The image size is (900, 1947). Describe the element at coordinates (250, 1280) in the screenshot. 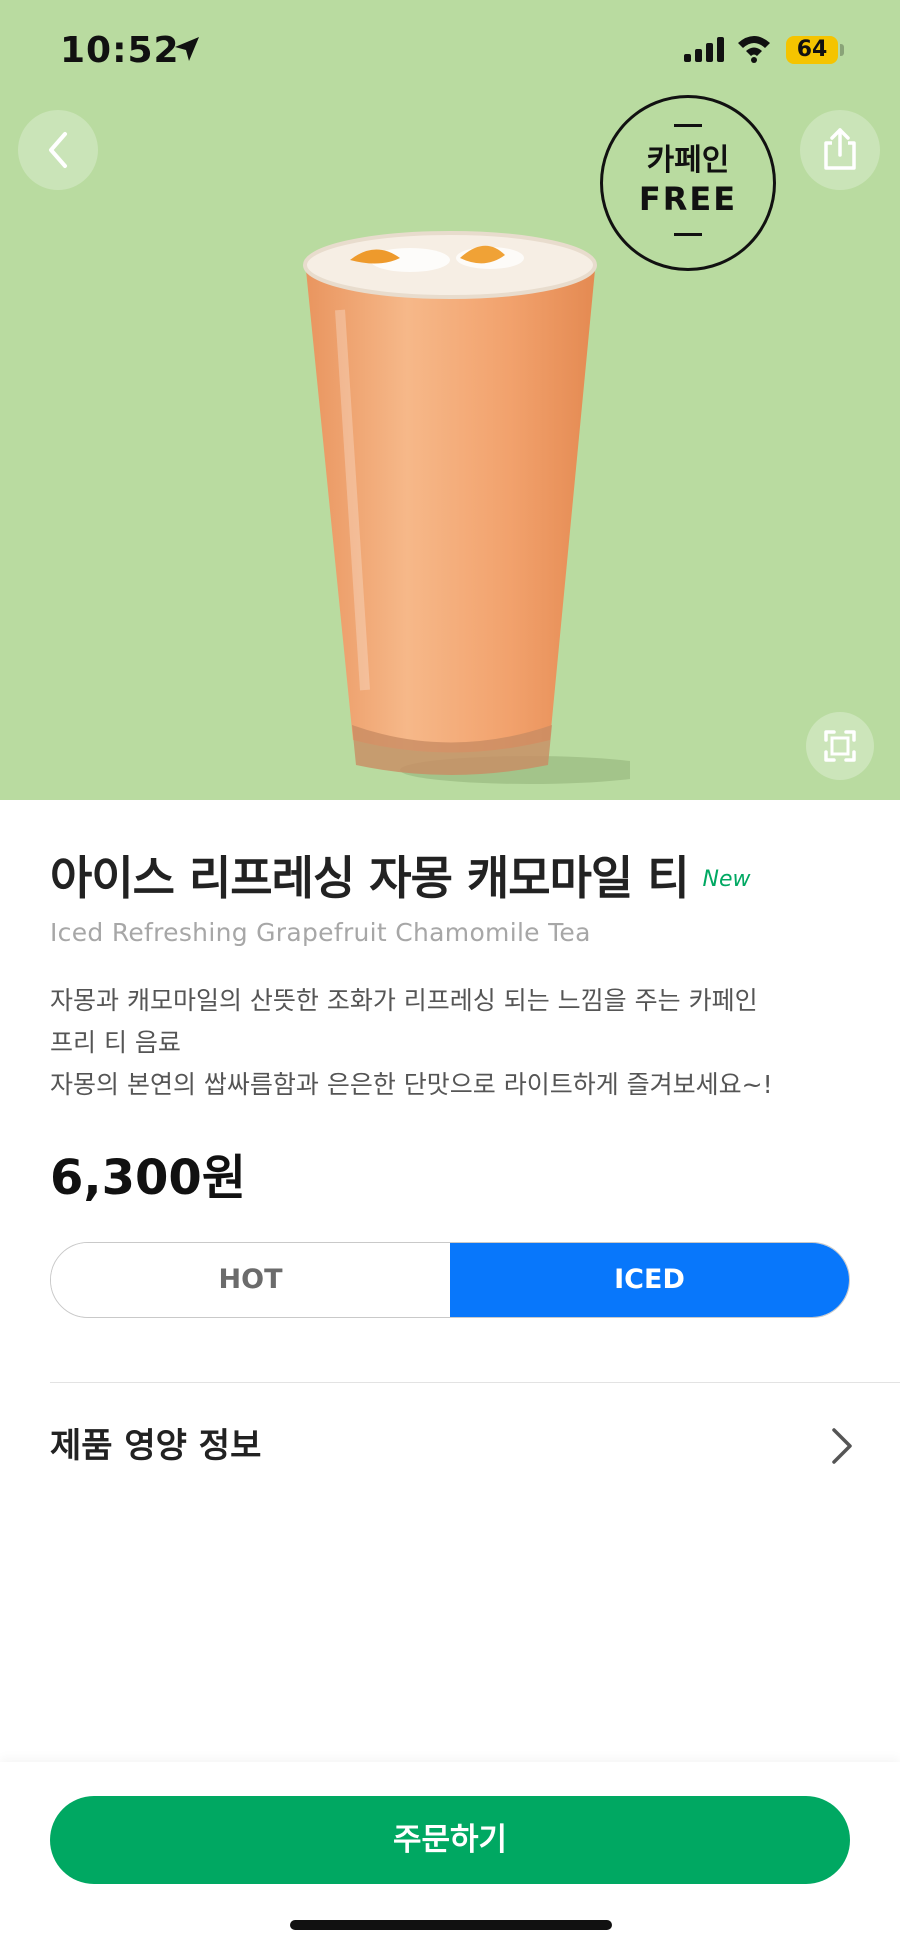

I see `temperature-hot-option: HOT` at that location.